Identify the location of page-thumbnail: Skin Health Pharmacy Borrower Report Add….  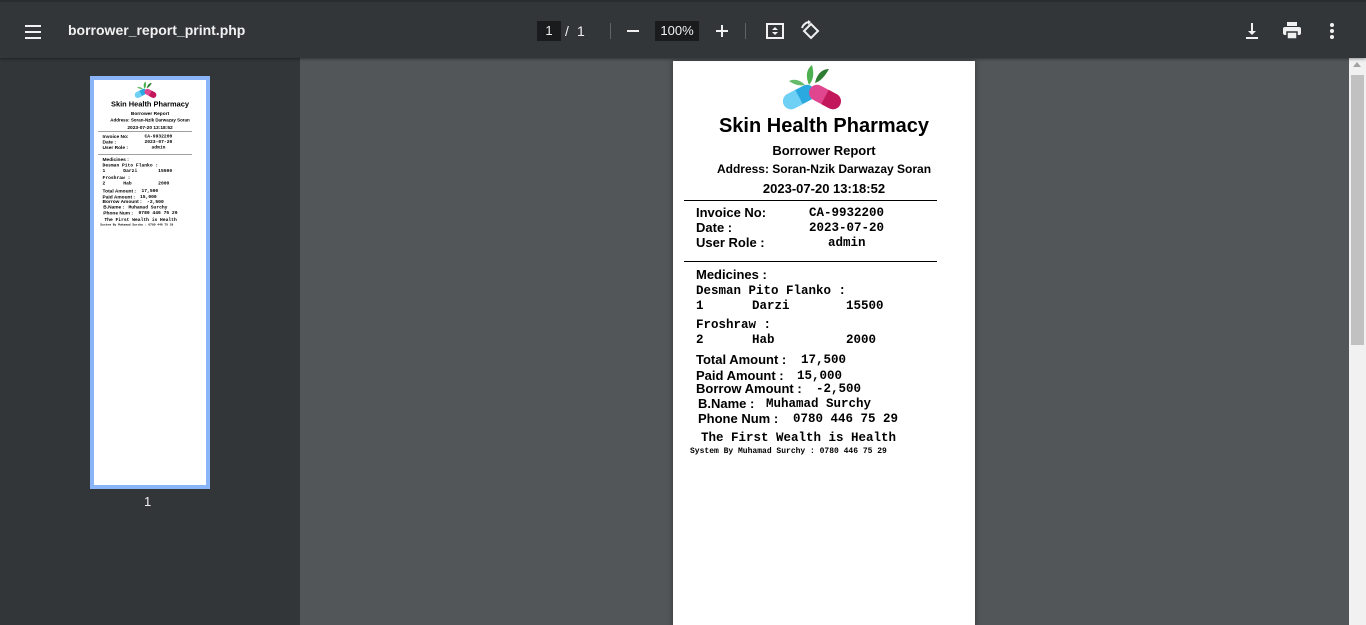
(150, 282).